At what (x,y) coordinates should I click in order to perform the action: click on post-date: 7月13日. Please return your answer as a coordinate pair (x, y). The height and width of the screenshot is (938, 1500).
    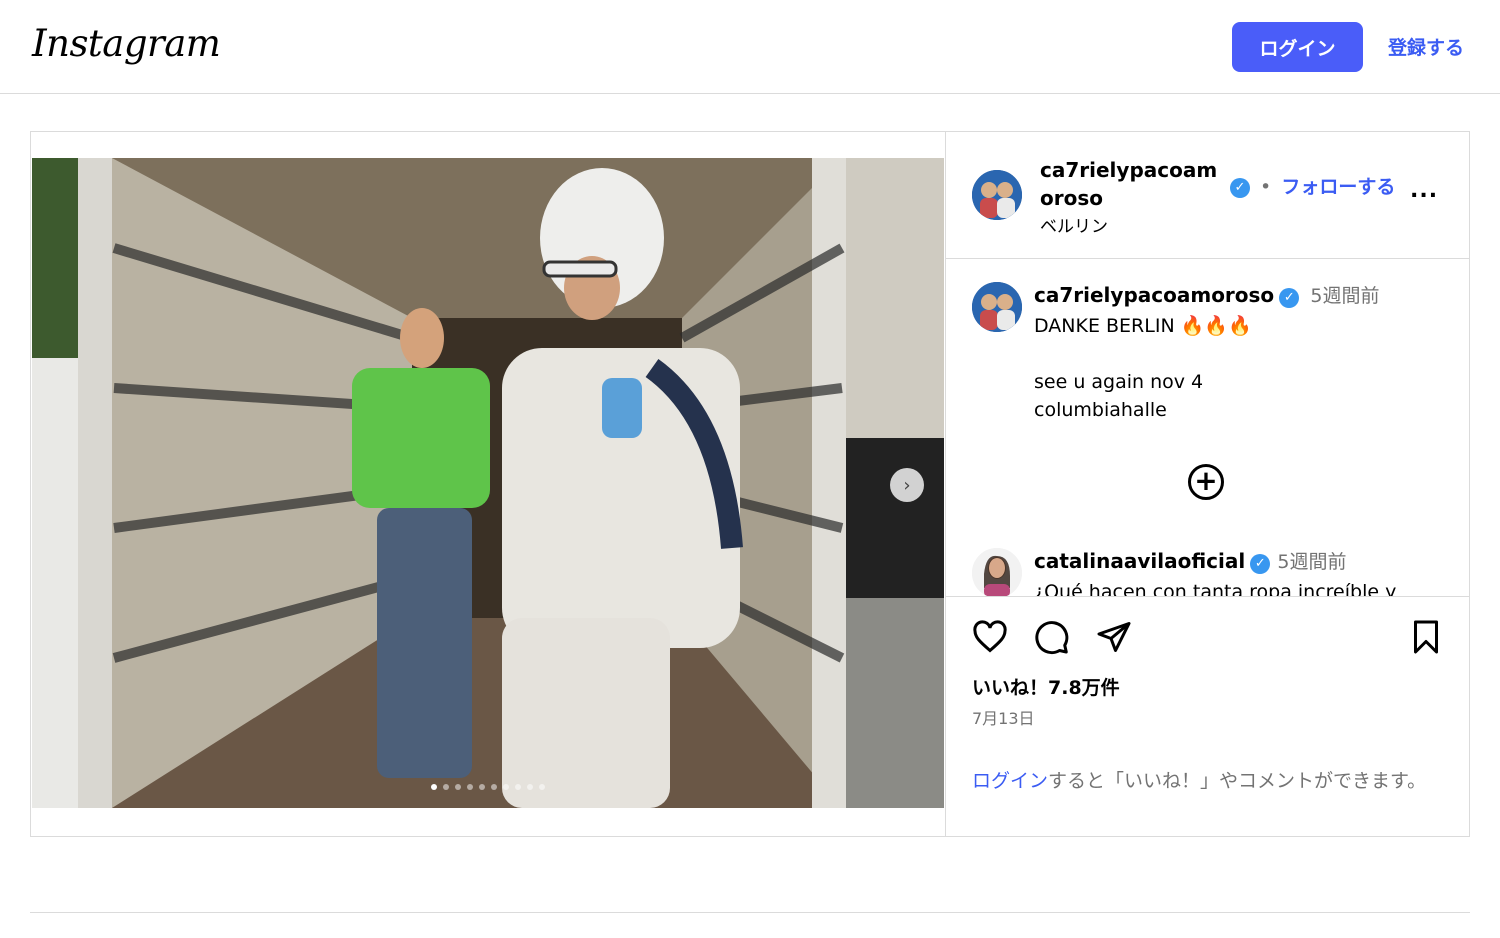
    Looking at the image, I should click on (1003, 717).